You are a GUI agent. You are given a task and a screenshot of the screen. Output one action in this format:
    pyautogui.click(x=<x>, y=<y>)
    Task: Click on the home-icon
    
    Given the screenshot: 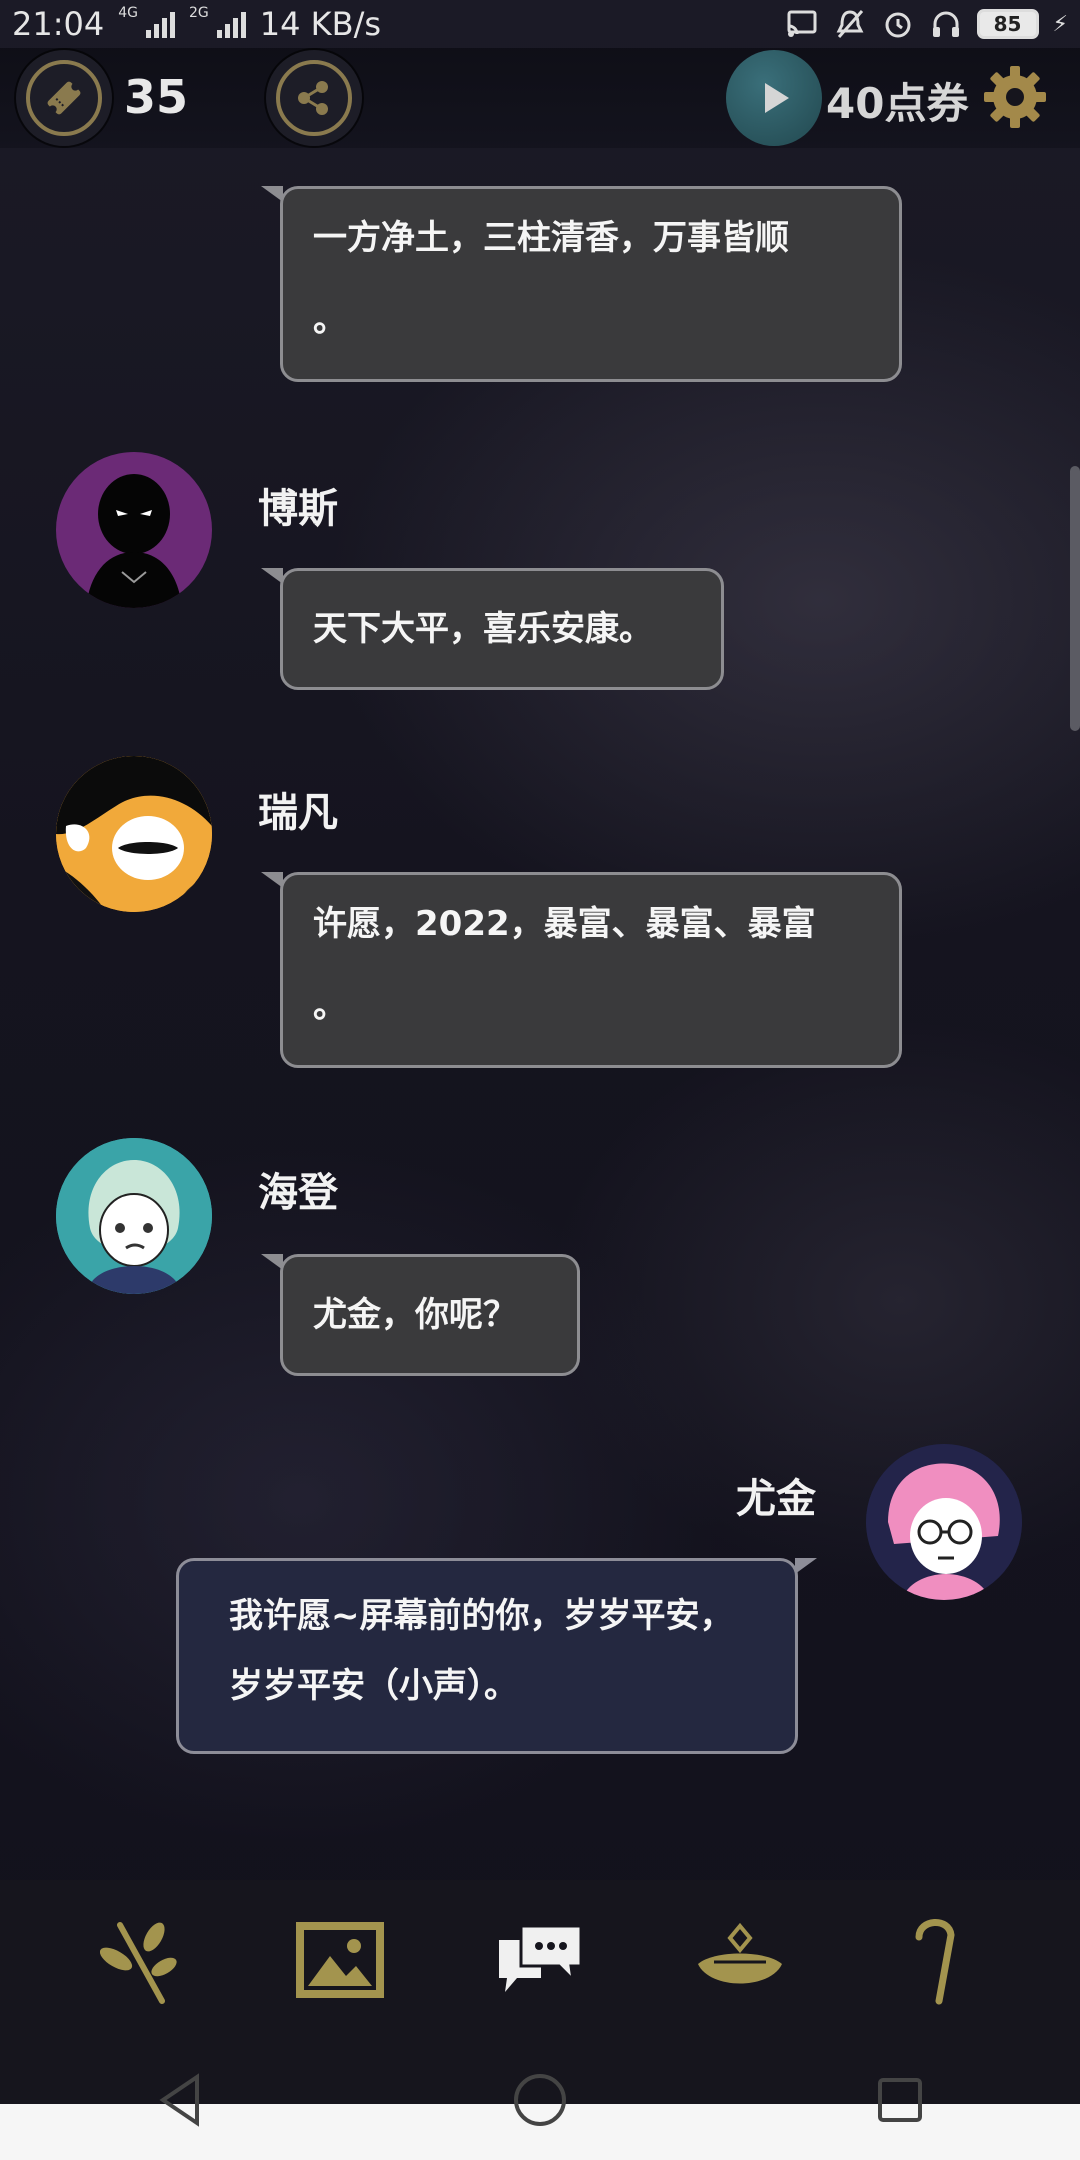 What is the action you would take?
    pyautogui.click(x=540, y=2100)
    